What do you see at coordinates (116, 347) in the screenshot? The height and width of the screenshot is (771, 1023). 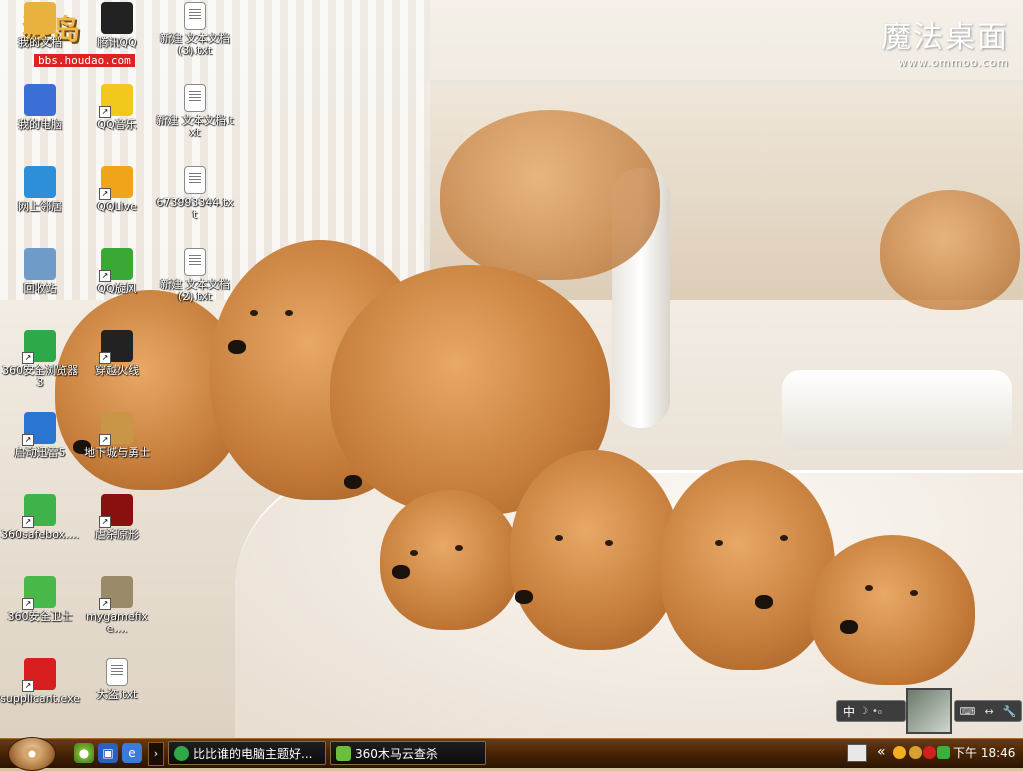 I see `crossfire-icon: ↗` at bounding box center [116, 347].